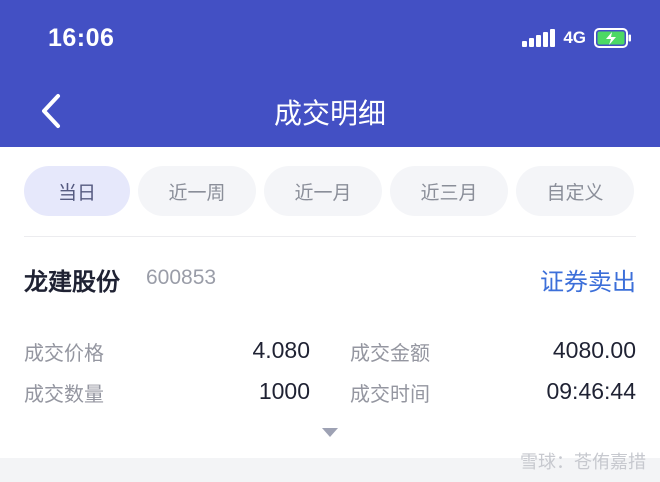 The height and width of the screenshot is (482, 660). What do you see at coordinates (330, 432) in the screenshot?
I see `expand-caret-icon` at bounding box center [330, 432].